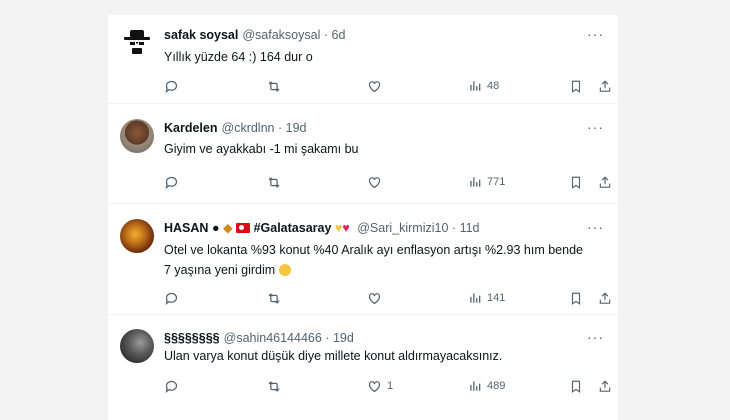  What do you see at coordinates (201, 35) in the screenshot?
I see `display-name: safak soysal` at bounding box center [201, 35].